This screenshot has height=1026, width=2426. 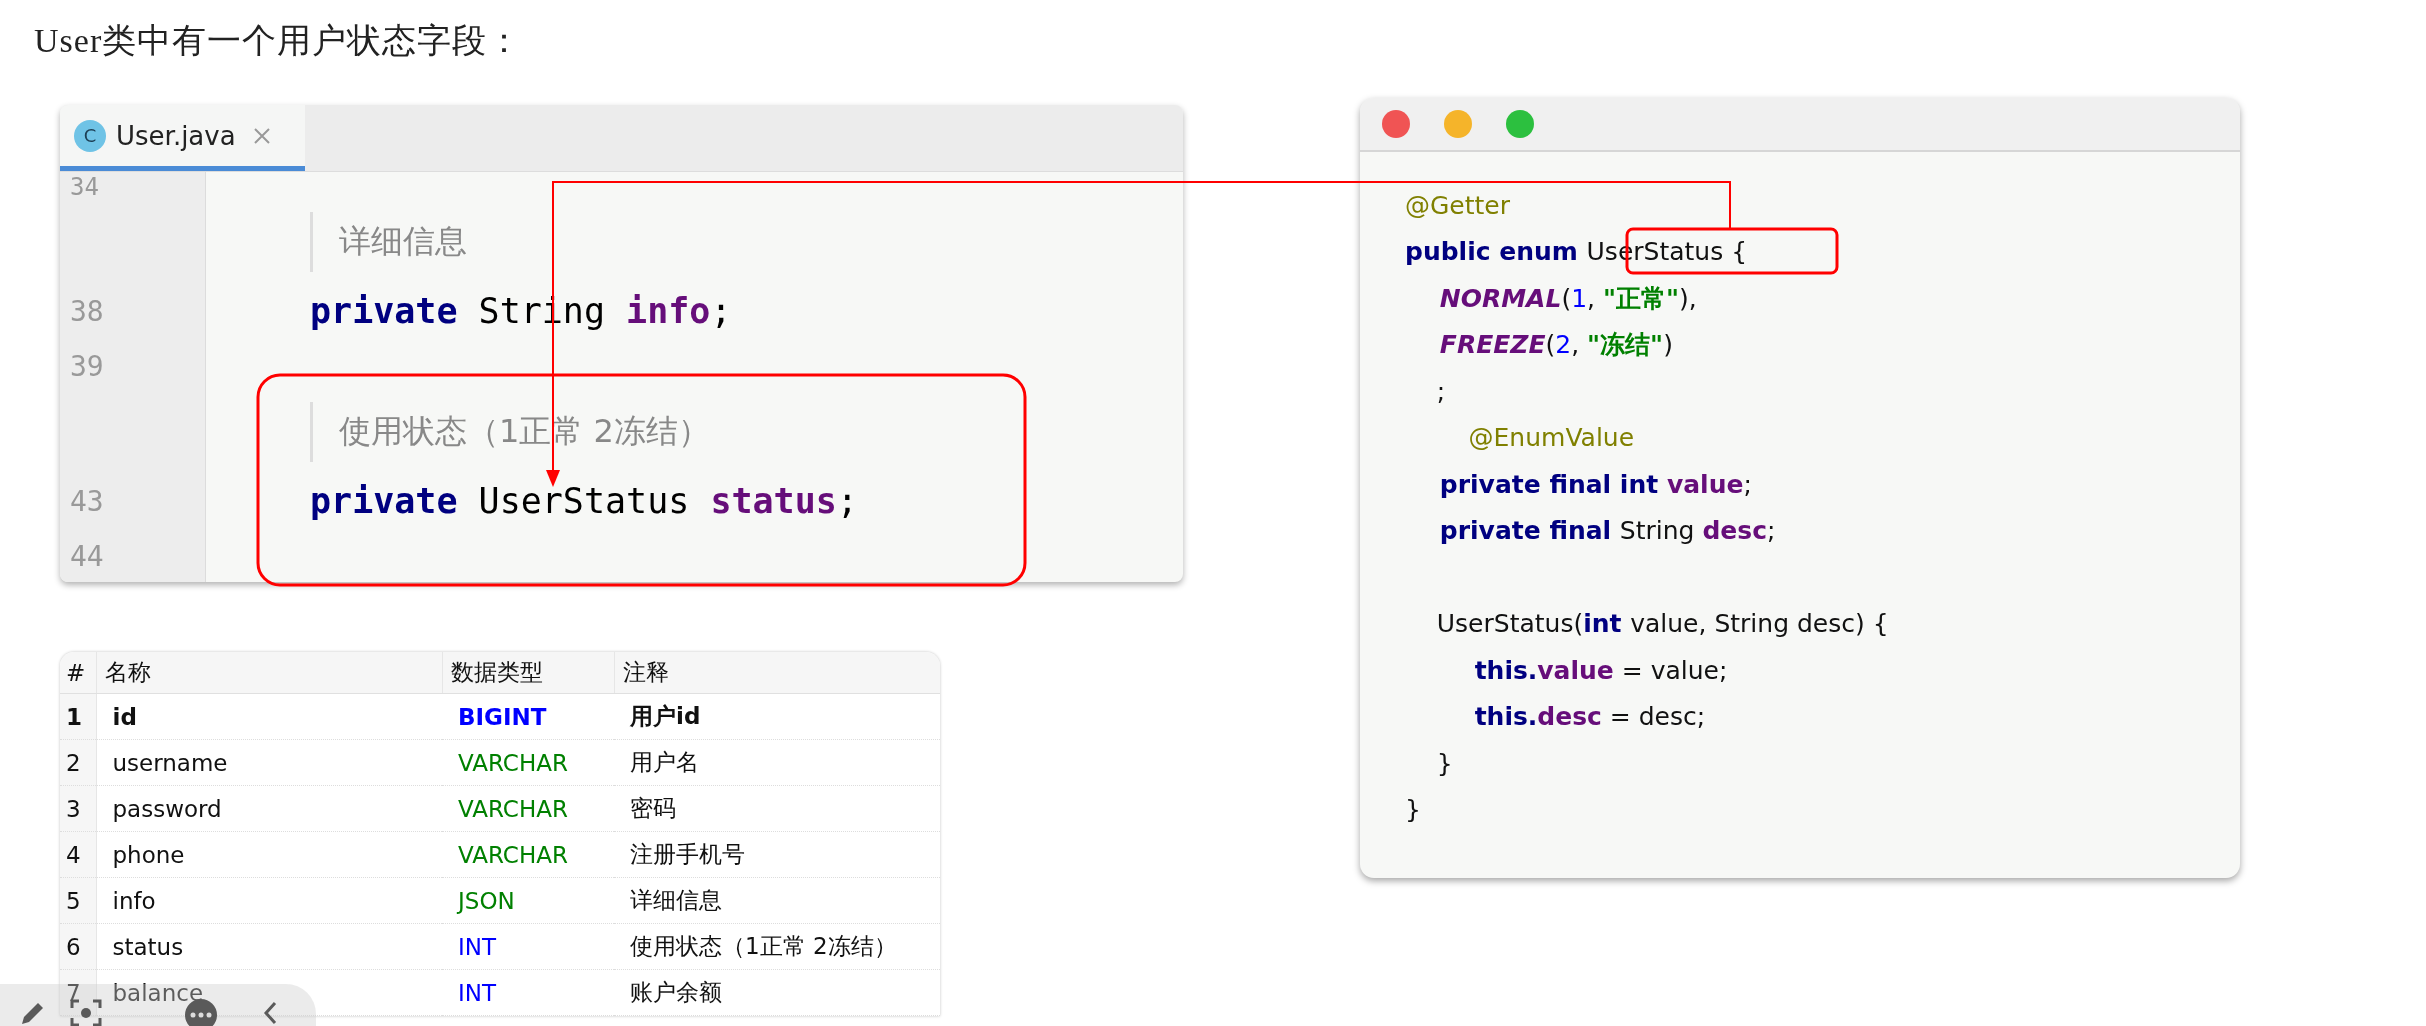 What do you see at coordinates (1595, 484) in the screenshot?
I see `code-line: private final int value;` at bounding box center [1595, 484].